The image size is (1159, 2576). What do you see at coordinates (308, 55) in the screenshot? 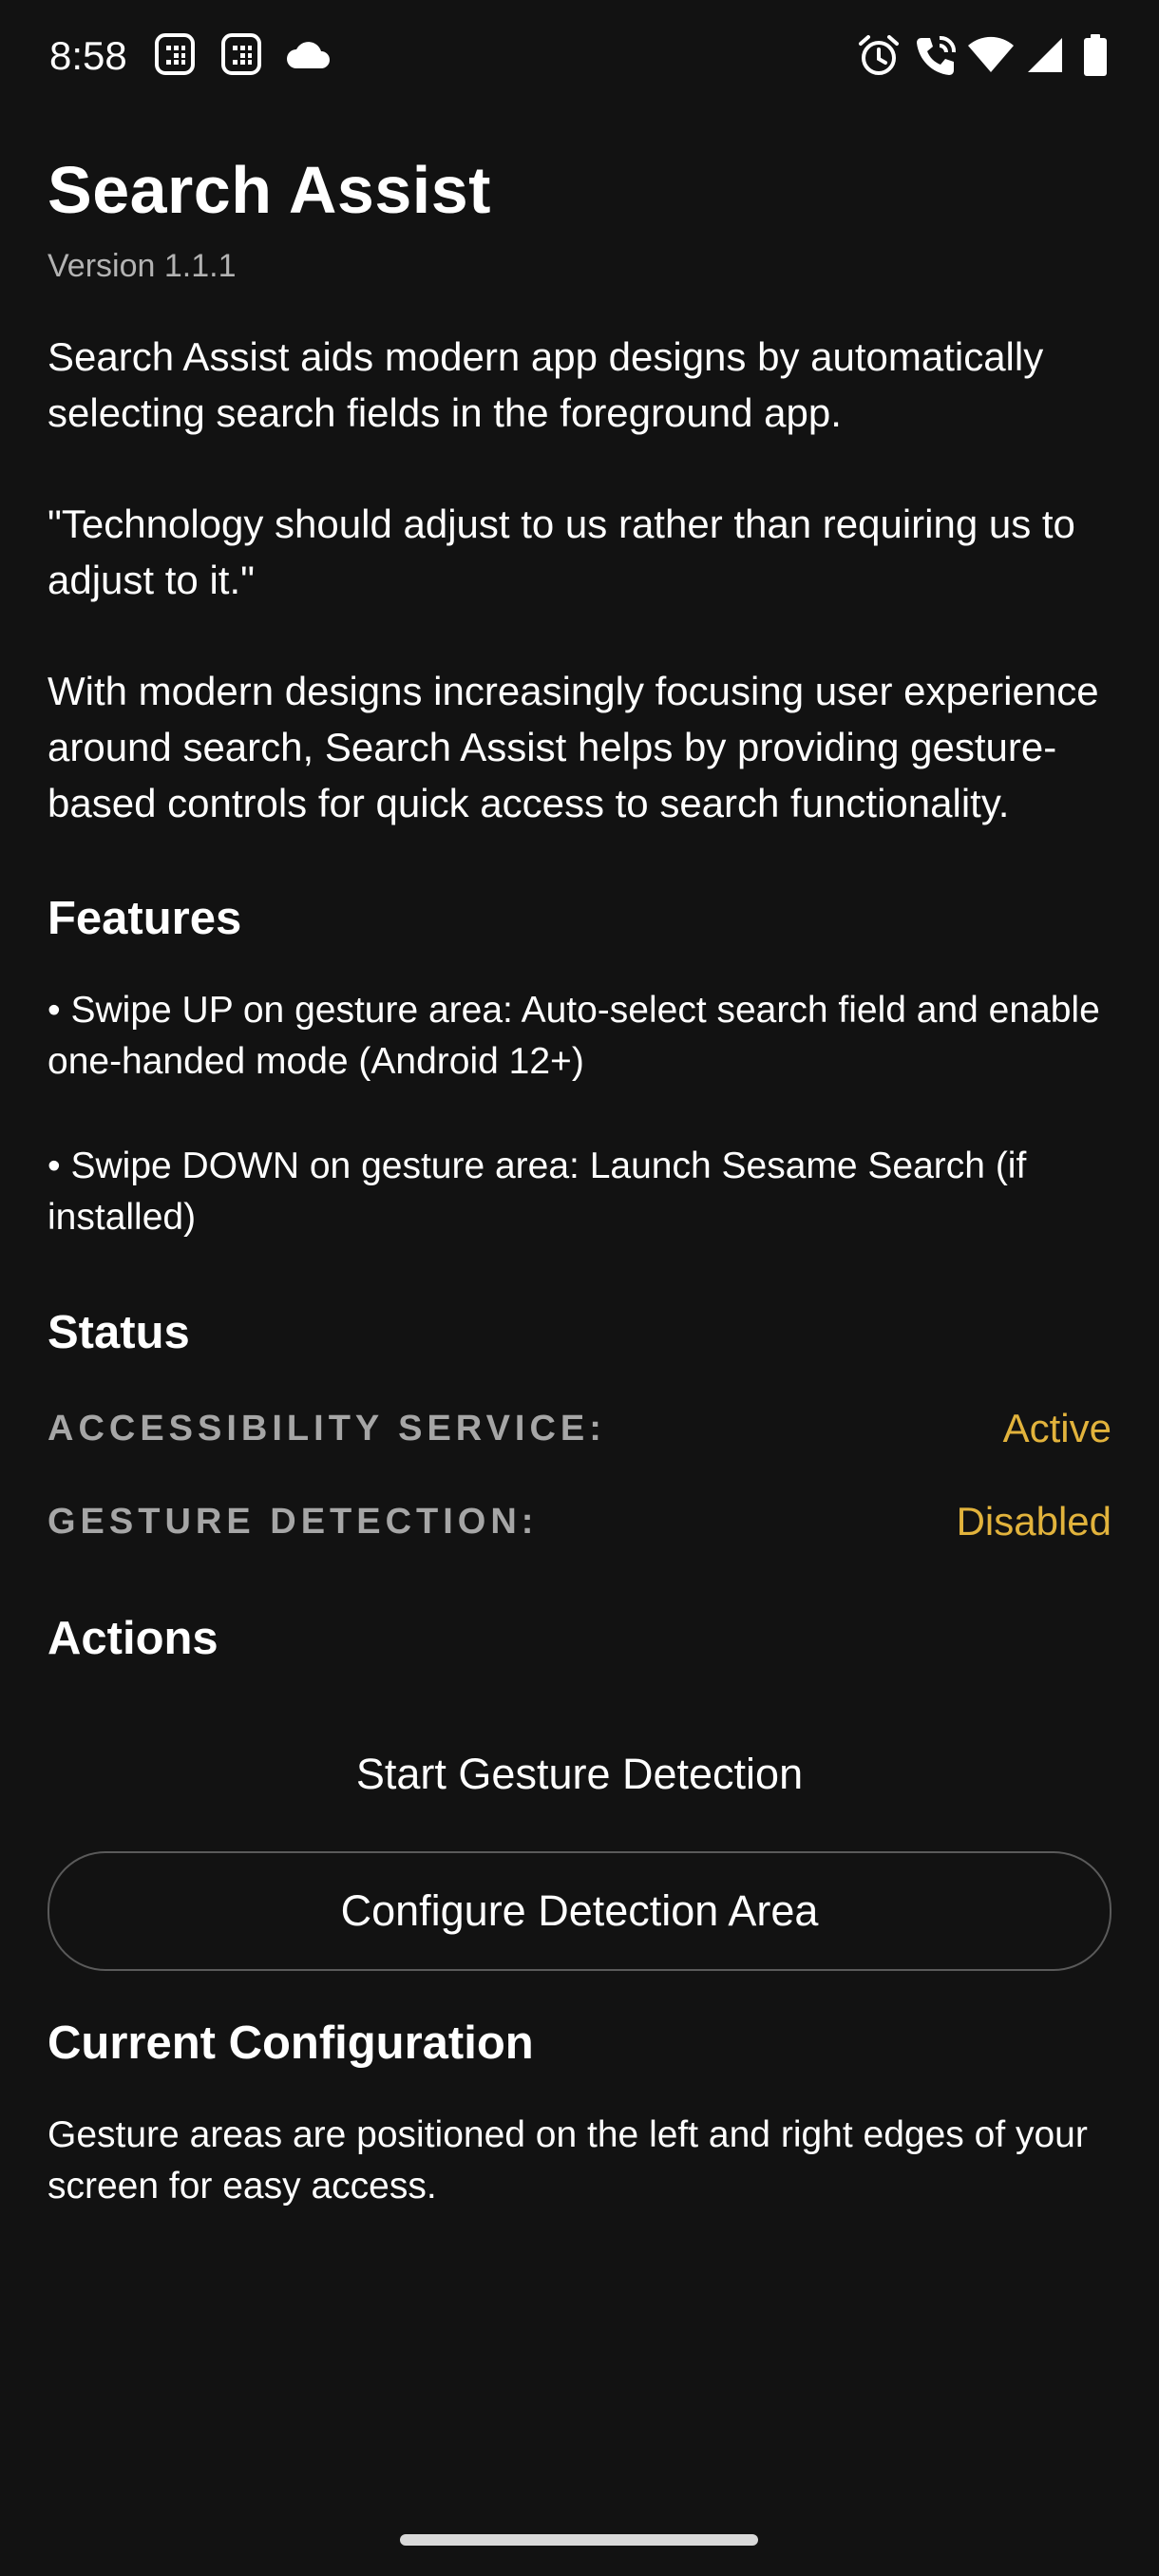
I see `cloud-icon` at bounding box center [308, 55].